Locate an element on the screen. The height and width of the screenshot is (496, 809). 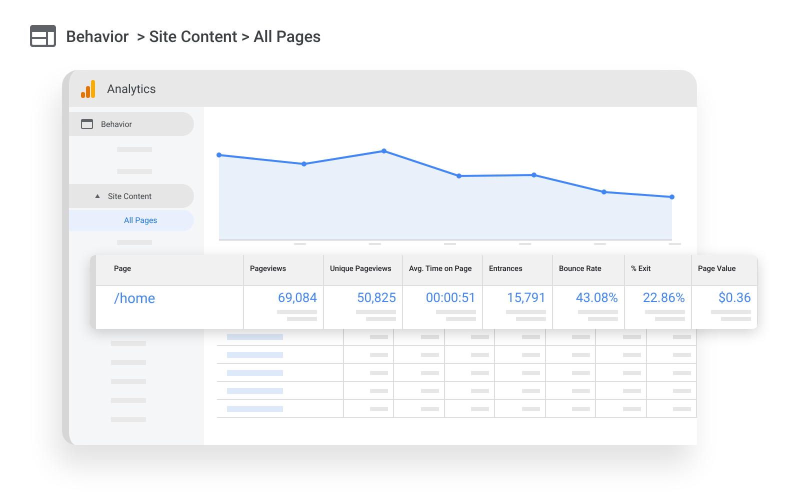
layout-icon is located at coordinates (43, 36).